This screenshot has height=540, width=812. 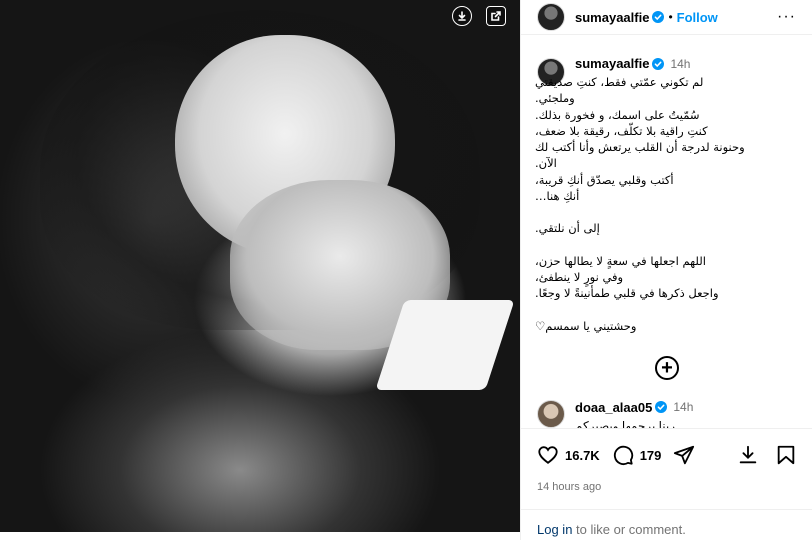 I want to click on login-prompt-text: to like or comment., so click(x=629, y=529).